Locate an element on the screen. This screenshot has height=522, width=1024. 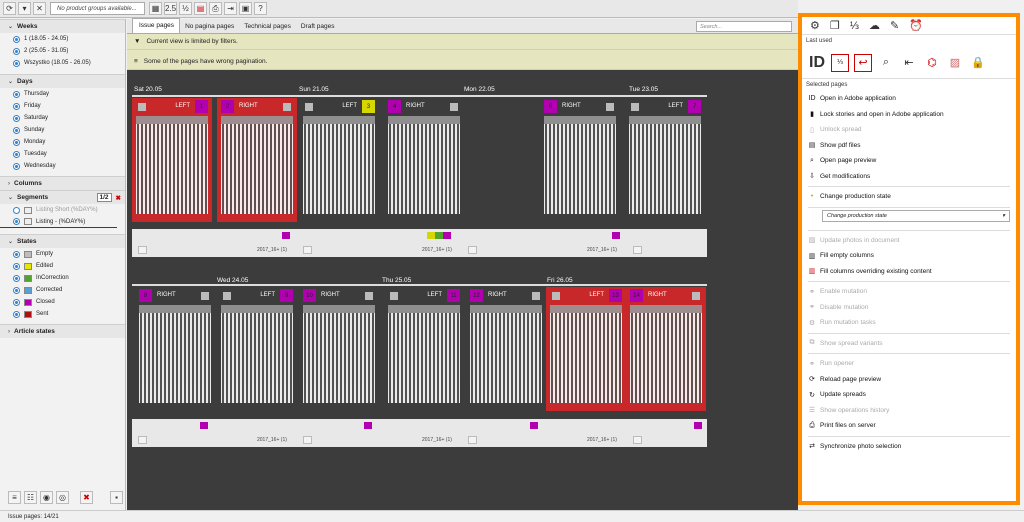
photo-icon: ▨ is located at coordinates (955, 63).